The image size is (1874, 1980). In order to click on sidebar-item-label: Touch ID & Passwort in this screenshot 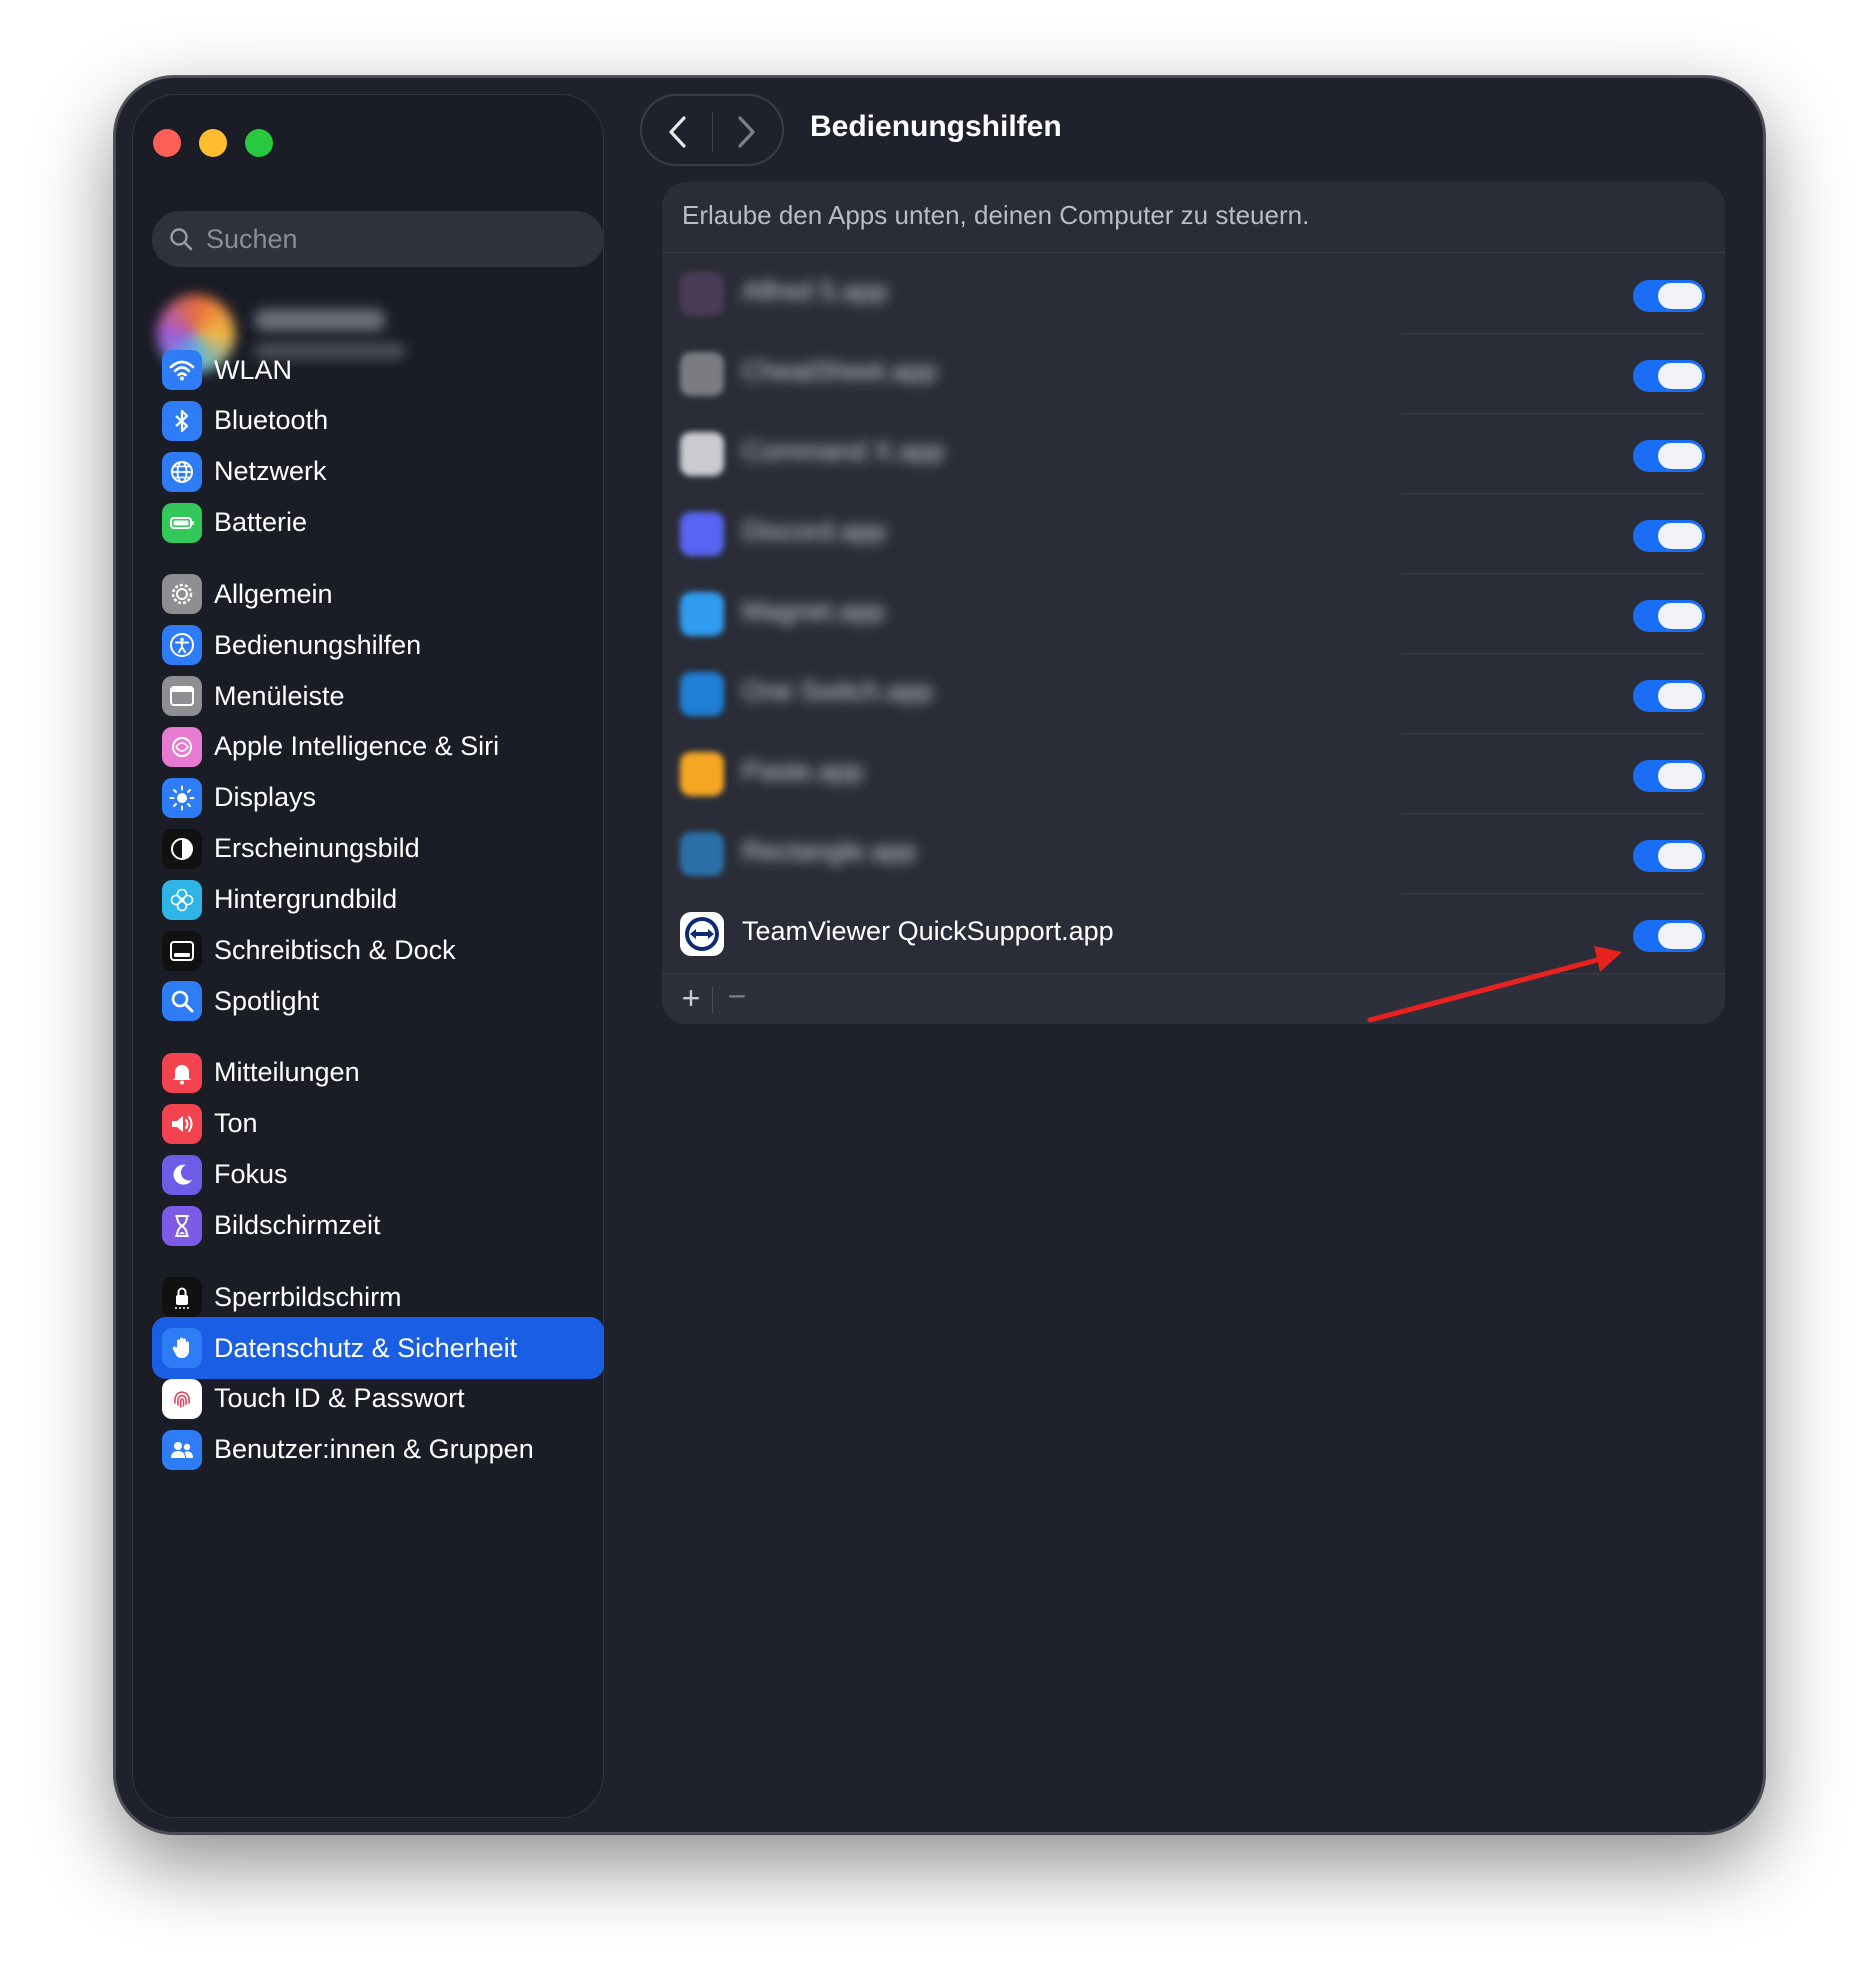, I will do `click(339, 1398)`.